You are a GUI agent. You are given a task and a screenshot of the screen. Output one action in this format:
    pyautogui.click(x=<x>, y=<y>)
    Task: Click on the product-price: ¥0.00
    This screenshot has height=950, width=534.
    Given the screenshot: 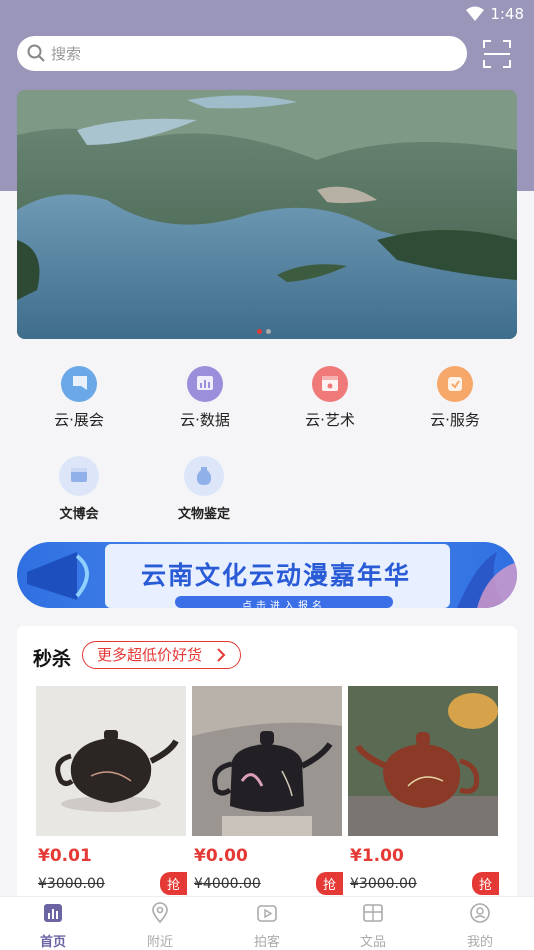 What is the action you would take?
    pyautogui.click(x=221, y=856)
    